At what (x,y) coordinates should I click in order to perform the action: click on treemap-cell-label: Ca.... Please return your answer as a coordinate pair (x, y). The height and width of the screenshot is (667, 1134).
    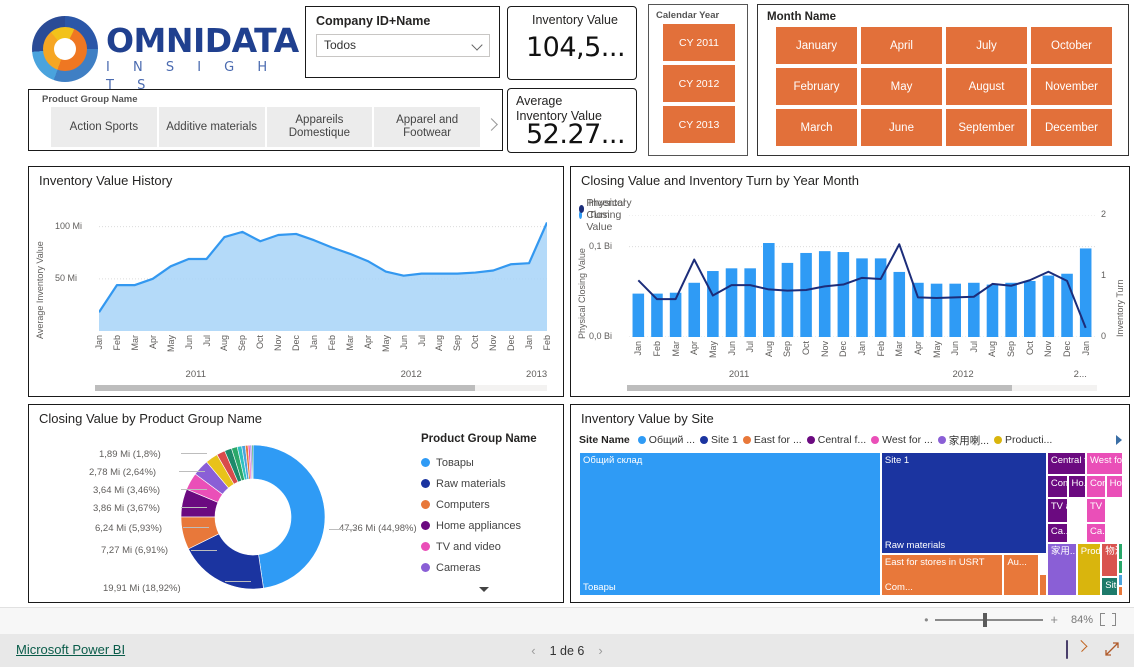
    Looking at the image, I should click on (1058, 531).